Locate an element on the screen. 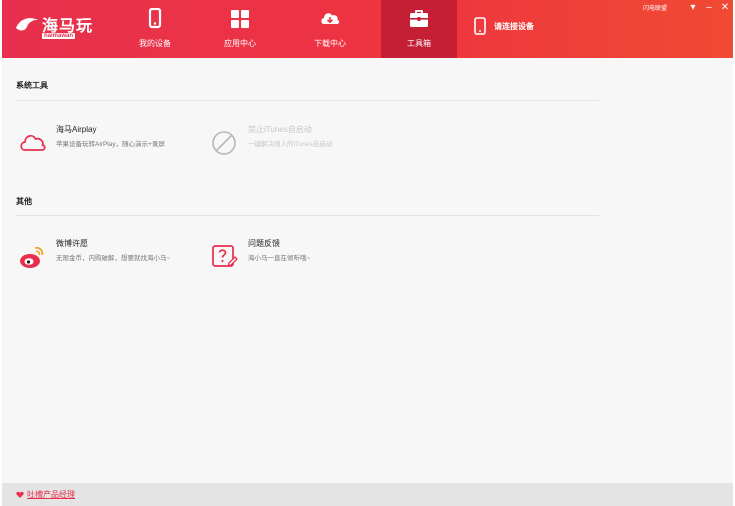 Image resolution: width=735 pixels, height=506 pixels. tool-weibo-wish: 微博许愿 无限金币，内购破解，想要就找海小马~ is located at coordinates (103, 260).